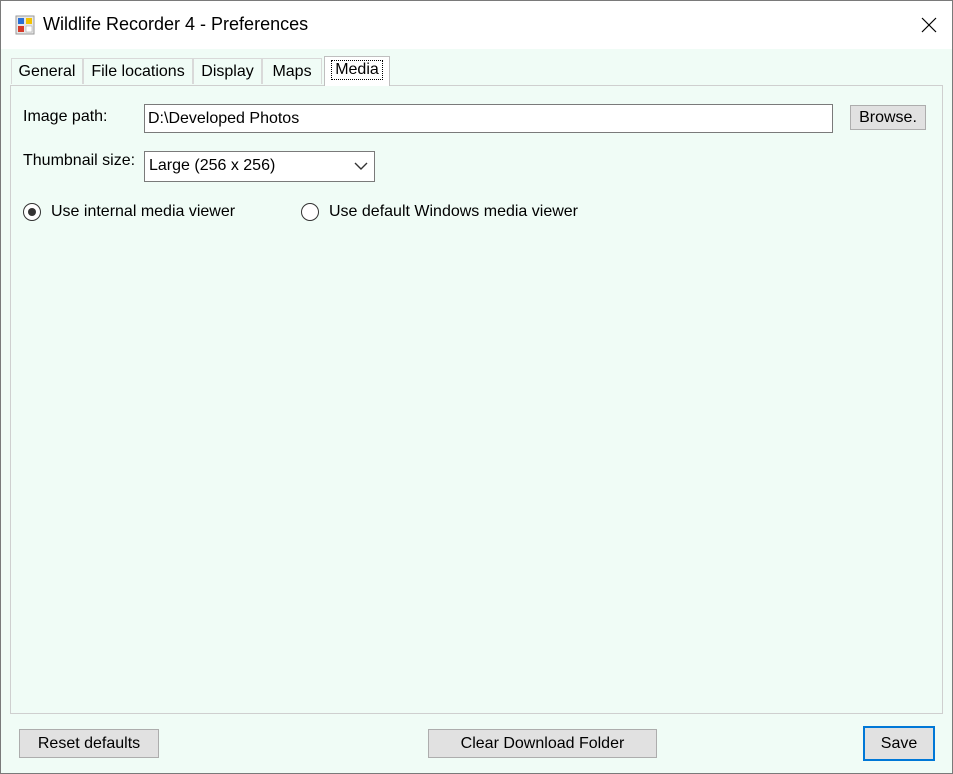 The image size is (953, 774). Describe the element at coordinates (476, 25) in the screenshot. I see `title-bar: Wildlife Recorder 4 - Preferences` at that location.